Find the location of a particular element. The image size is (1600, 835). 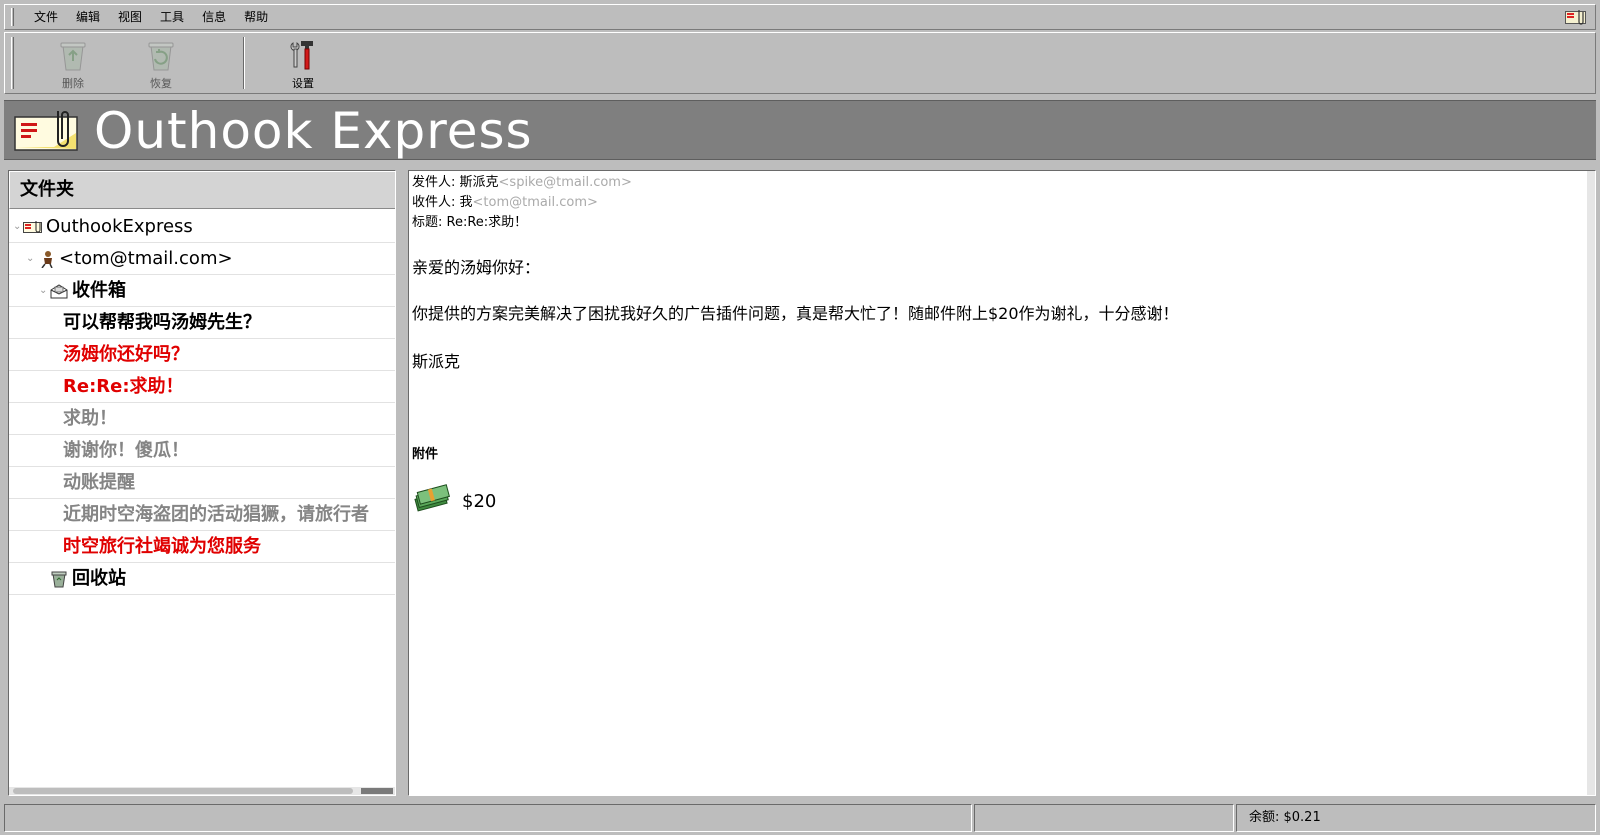

folder-horizontal-scrollbar is located at coordinates (202, 791).